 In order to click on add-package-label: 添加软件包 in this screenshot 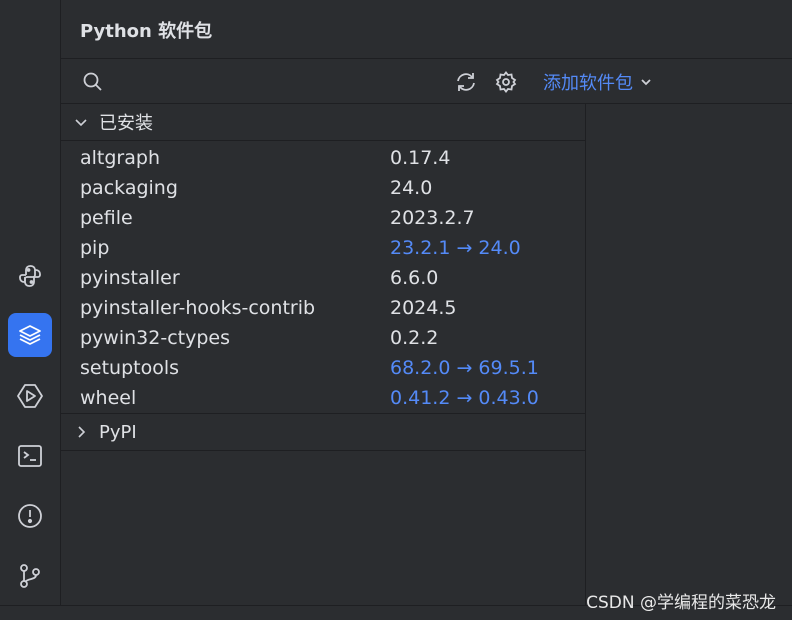, I will do `click(588, 83)`.